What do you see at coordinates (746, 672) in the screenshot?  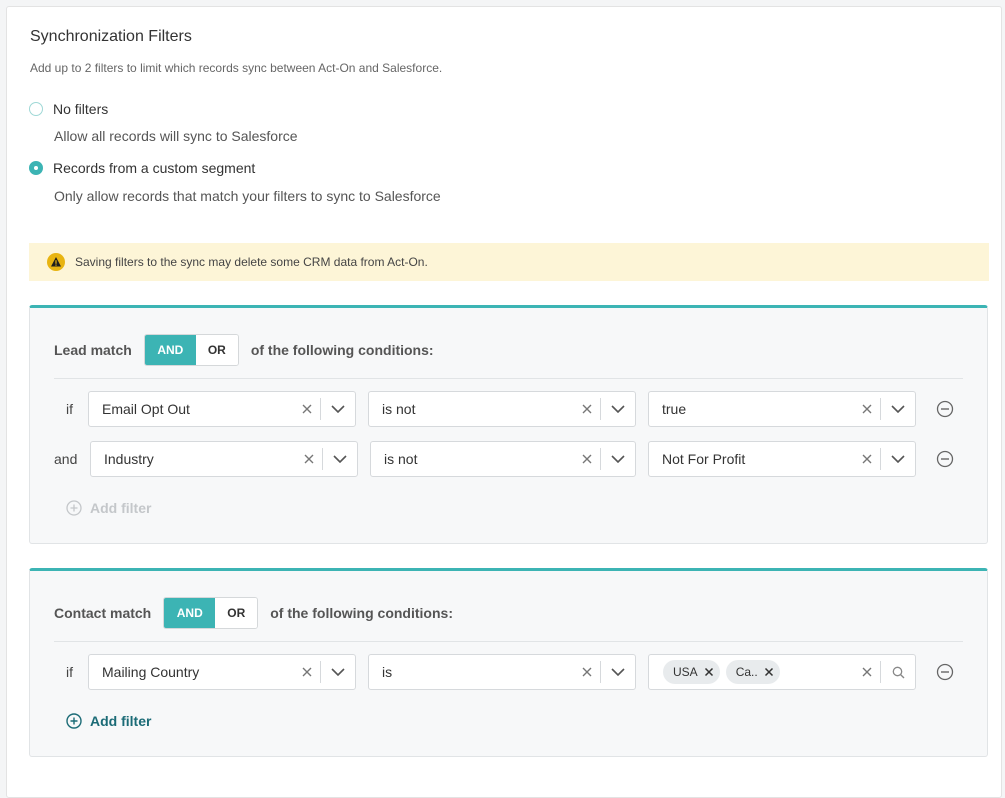 I see `chip-label: Ca..` at bounding box center [746, 672].